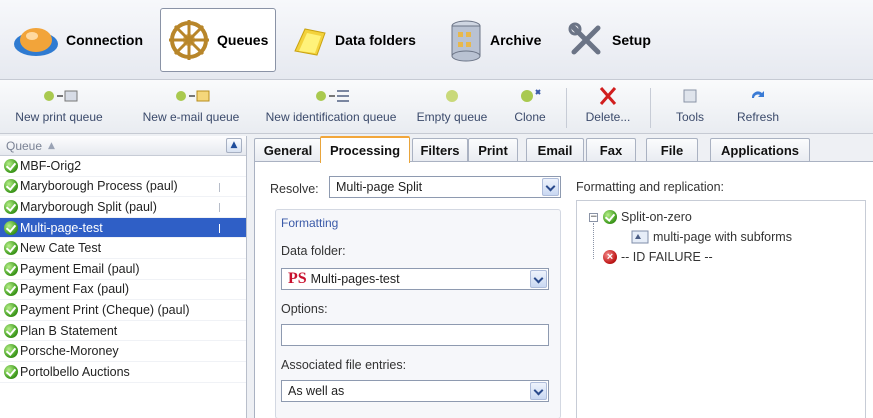 This screenshot has width=873, height=418. Describe the element at coordinates (611, 150) in the screenshot. I see `tab-fax: Fax` at that location.